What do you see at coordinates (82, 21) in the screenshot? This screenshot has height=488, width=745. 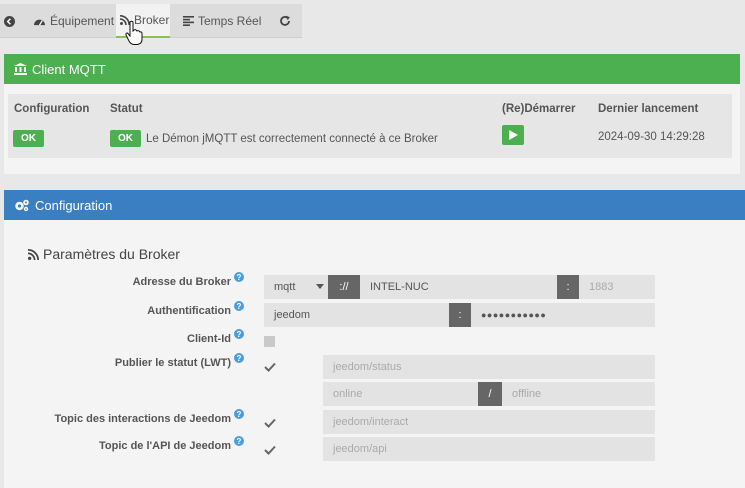 I see `tab-equipment-label: Équipement` at bounding box center [82, 21].